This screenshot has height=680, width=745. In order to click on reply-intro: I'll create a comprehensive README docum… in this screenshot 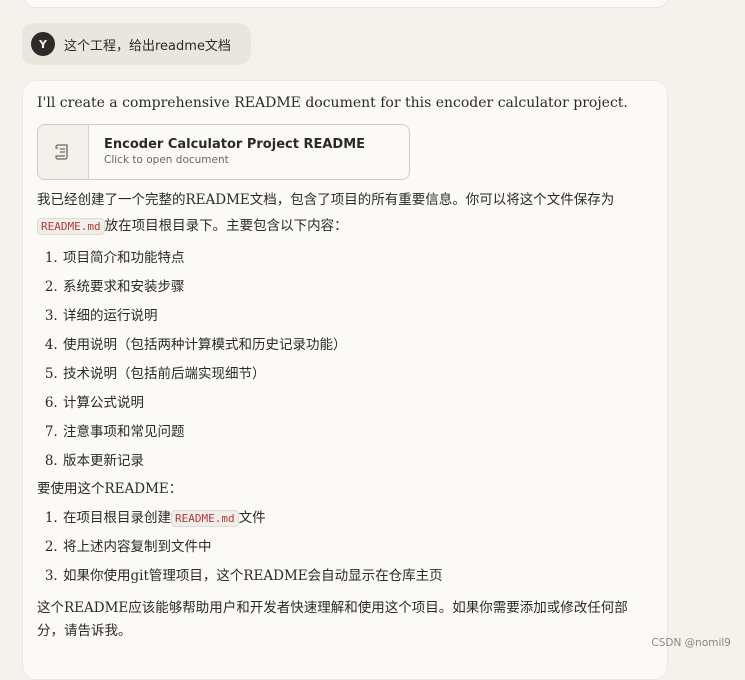, I will do `click(332, 103)`.